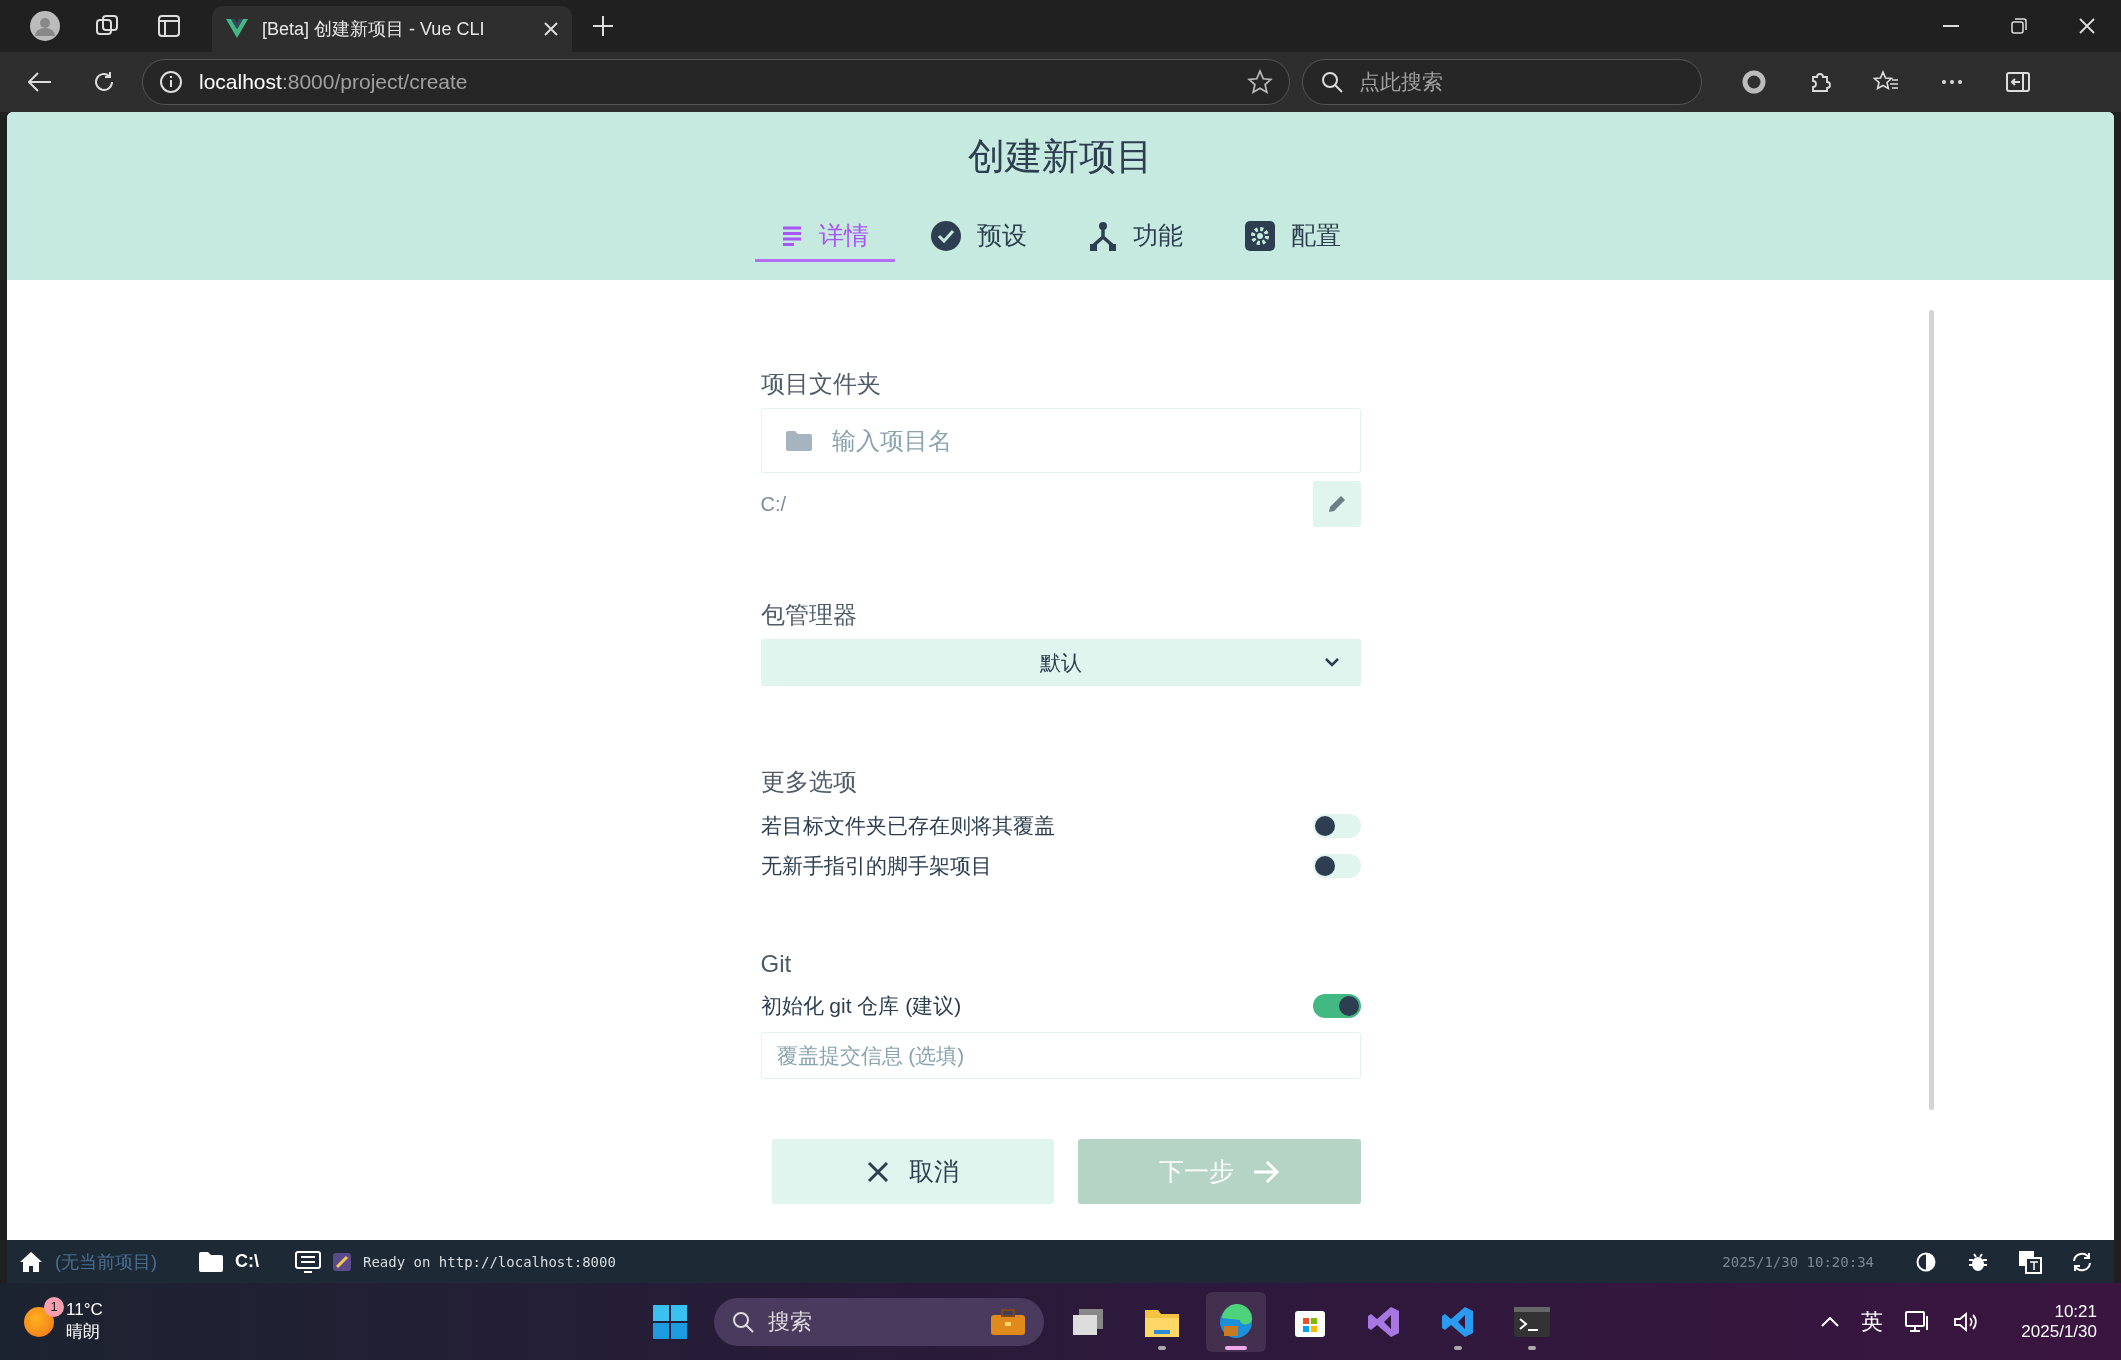  Describe the element at coordinates (54, 1306) in the screenshot. I see `notification-badge: 1` at that location.